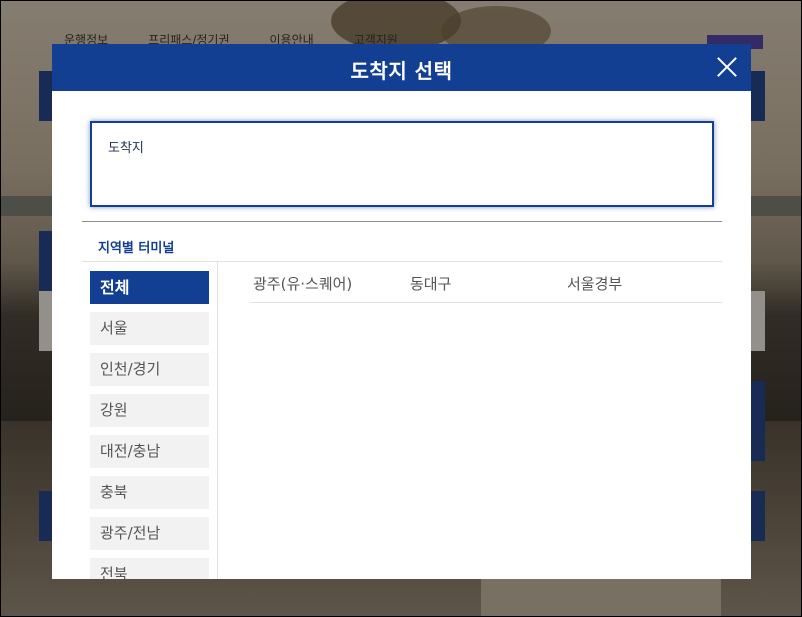  I want to click on region-tab-daejeon-chungnam: 대전/충남, so click(149, 451).